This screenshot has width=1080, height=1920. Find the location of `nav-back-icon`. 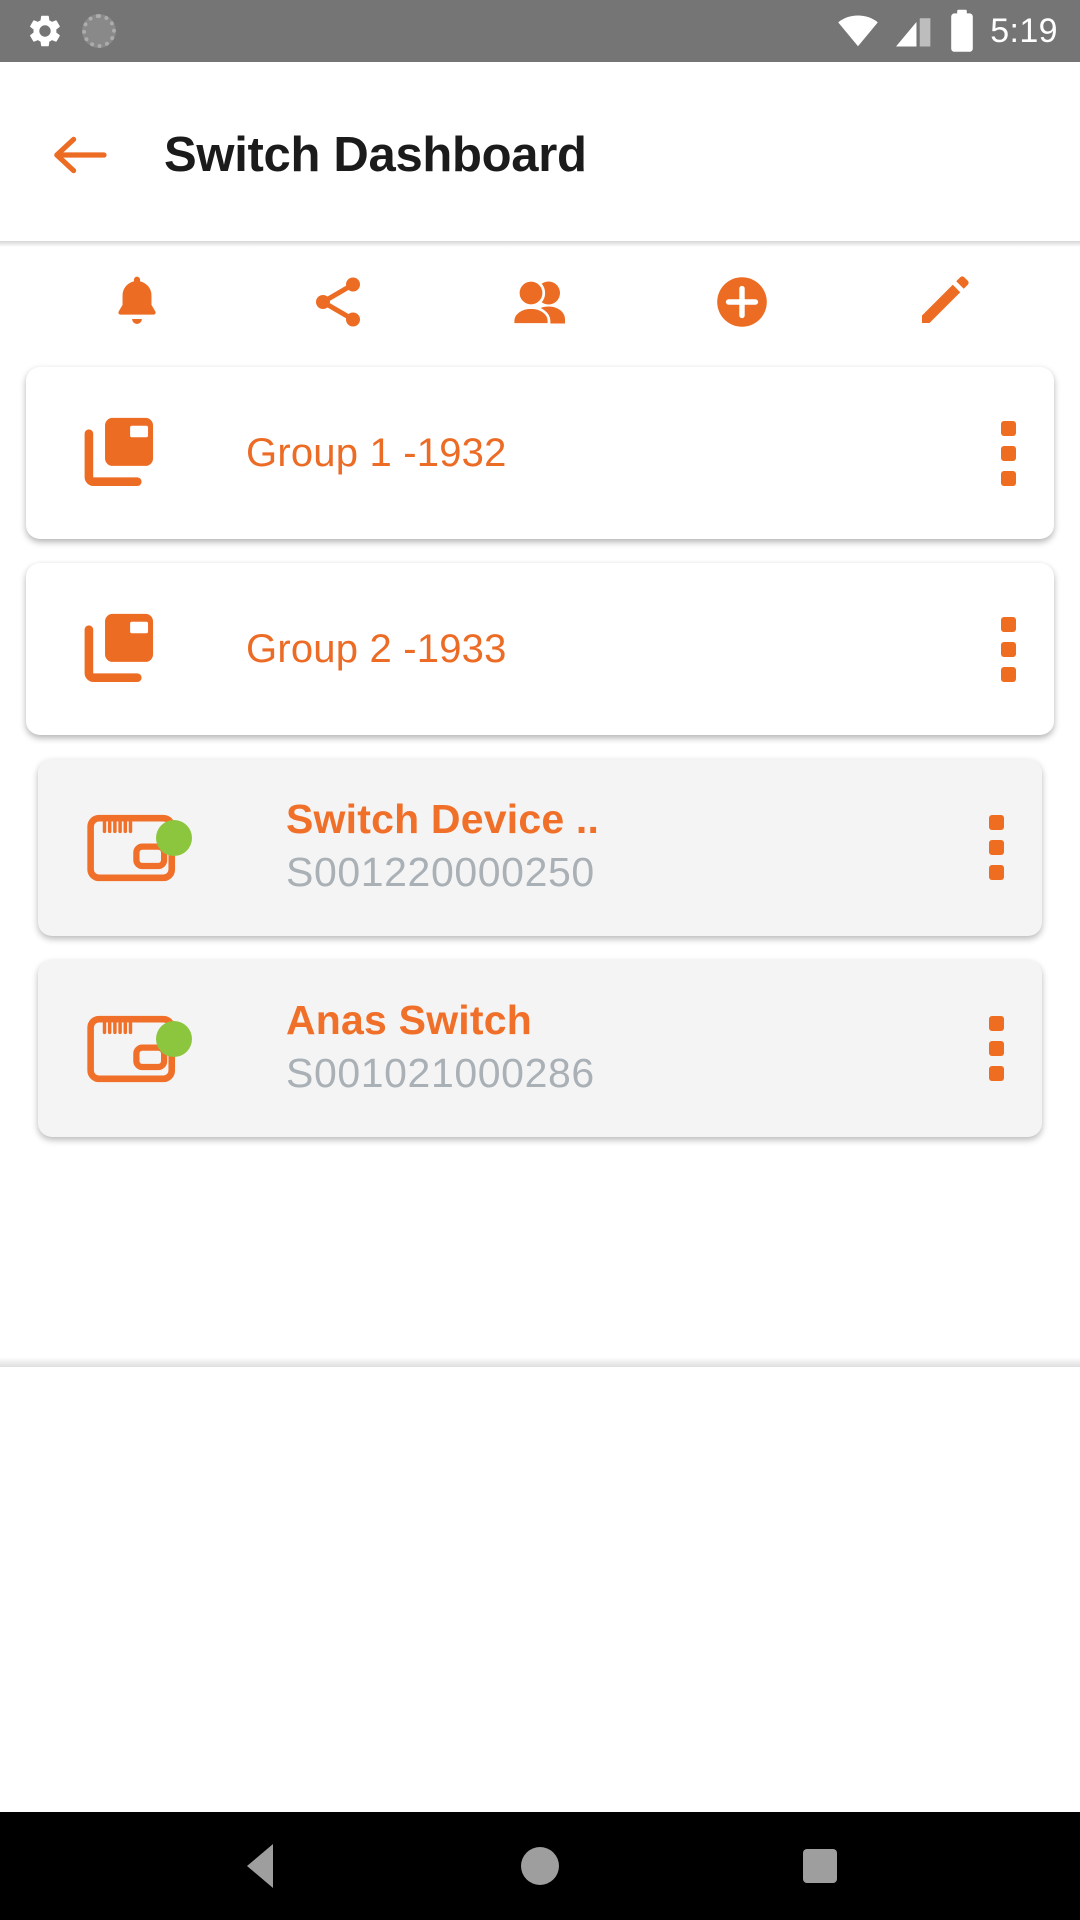

nav-back-icon is located at coordinates (260, 1866).